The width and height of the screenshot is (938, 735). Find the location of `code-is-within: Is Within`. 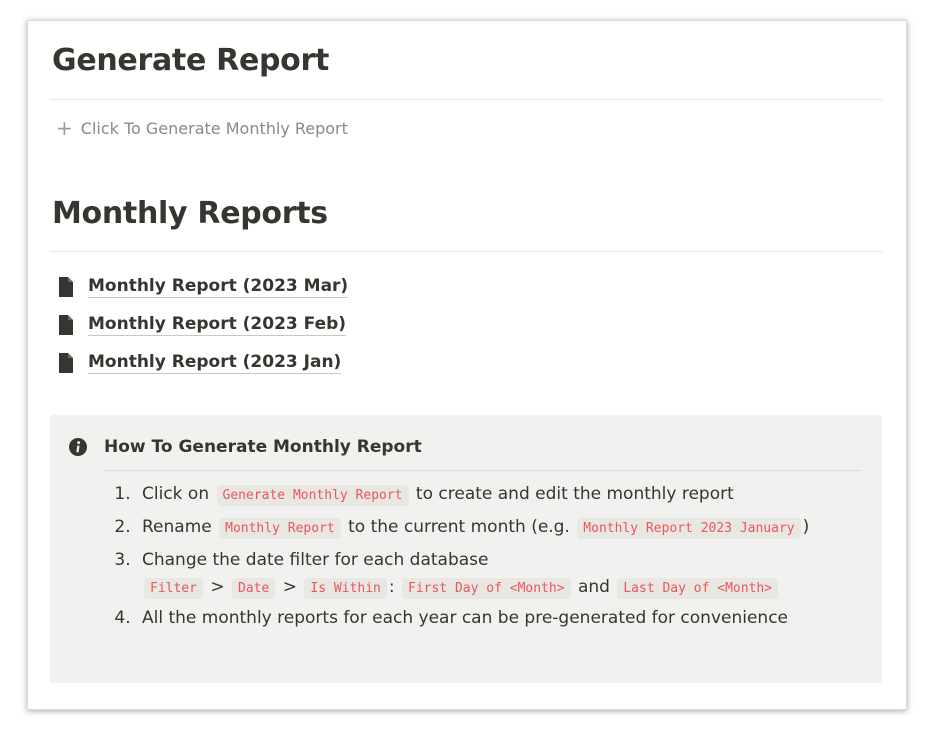

code-is-within: Is Within is located at coordinates (345, 588).